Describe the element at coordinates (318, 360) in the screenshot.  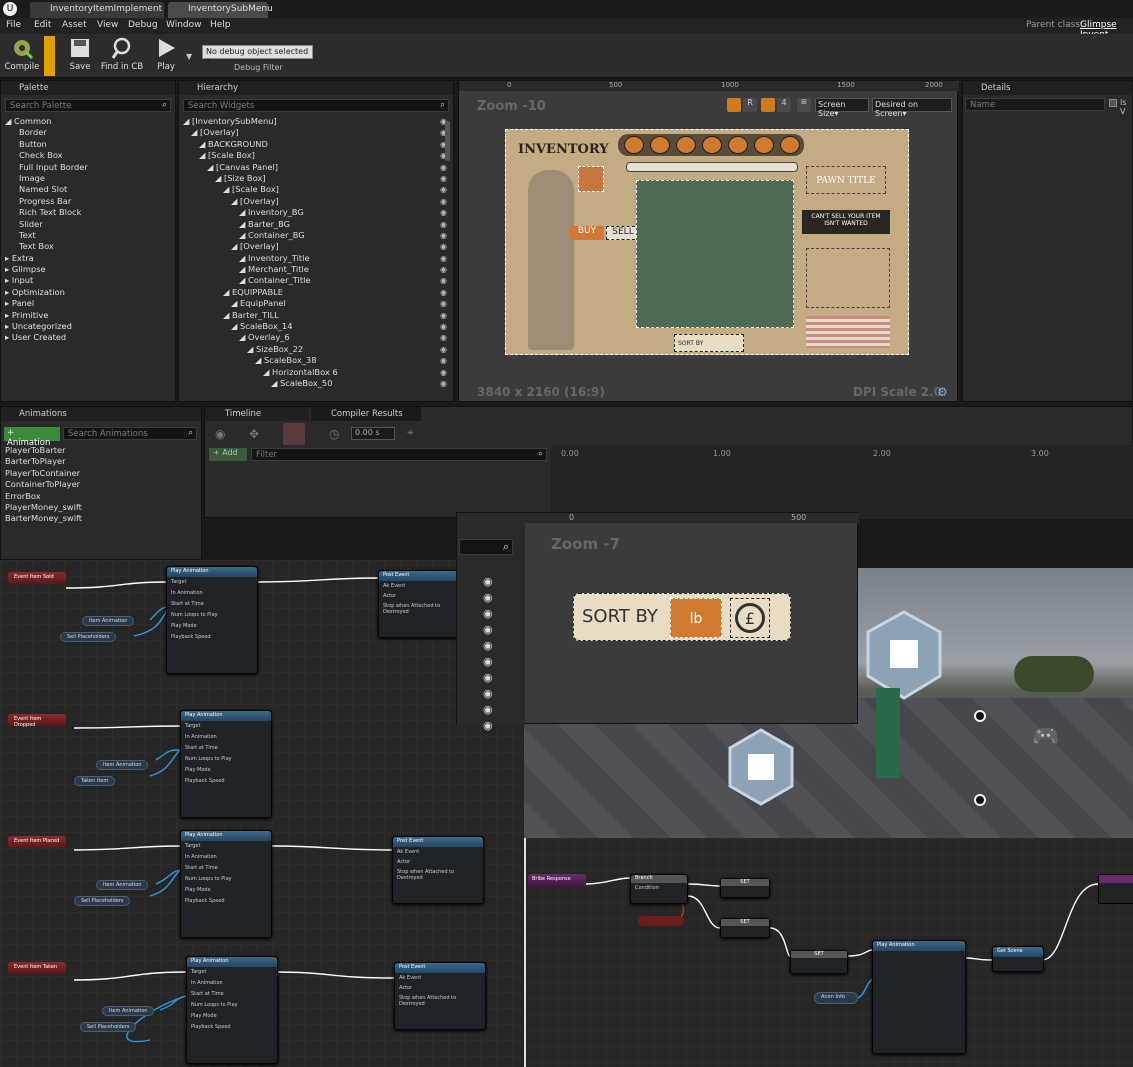
I see `hierarchy-item: ◢ ScaleBox_38 ◉` at that location.